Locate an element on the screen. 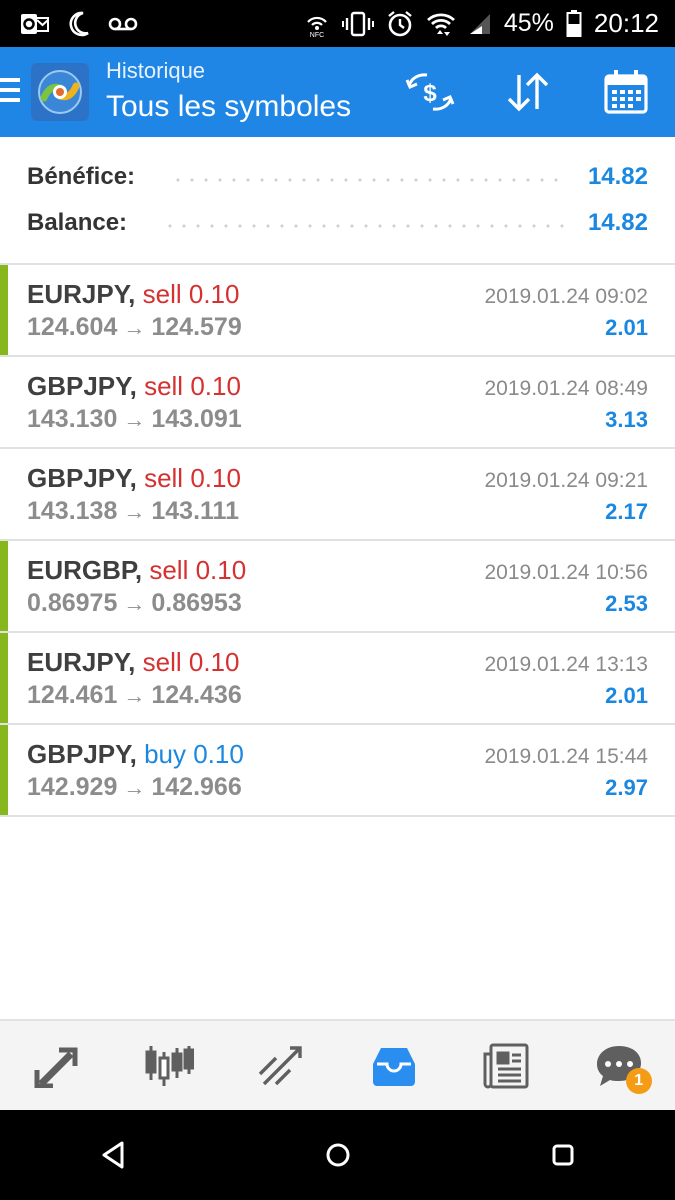  menu-icon is located at coordinates (11, 92).